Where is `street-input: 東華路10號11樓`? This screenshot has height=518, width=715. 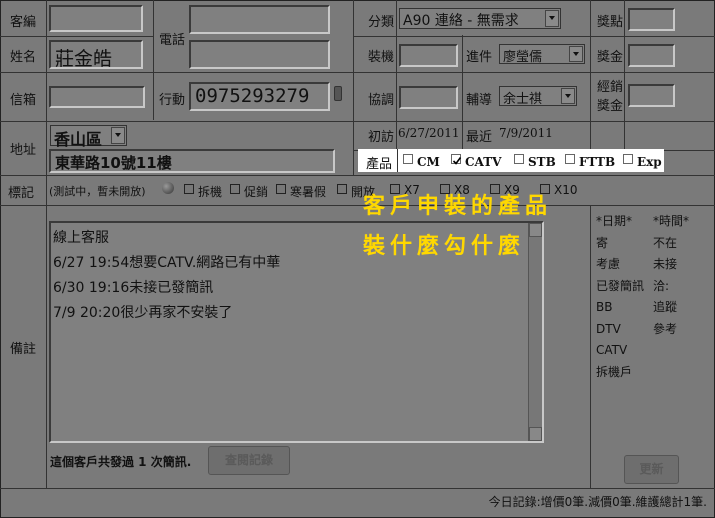 street-input: 東華路10號11樓 is located at coordinates (192, 161).